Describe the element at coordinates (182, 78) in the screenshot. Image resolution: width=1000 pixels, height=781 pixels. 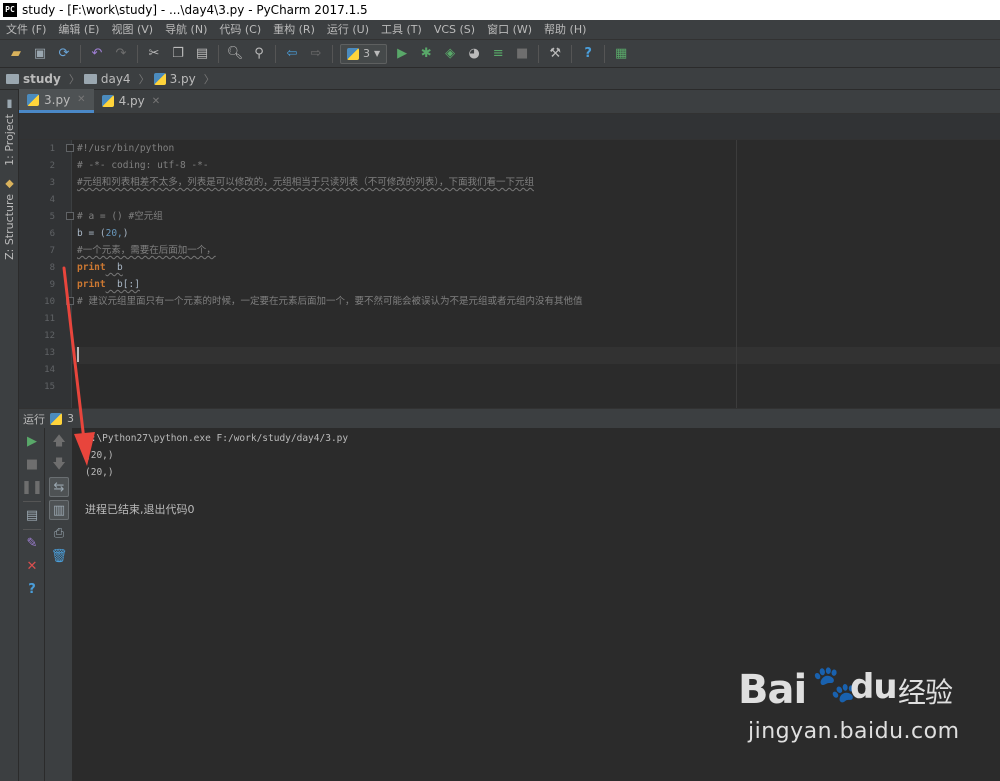
I see `breadcrumb-file-label: 3.py` at that location.